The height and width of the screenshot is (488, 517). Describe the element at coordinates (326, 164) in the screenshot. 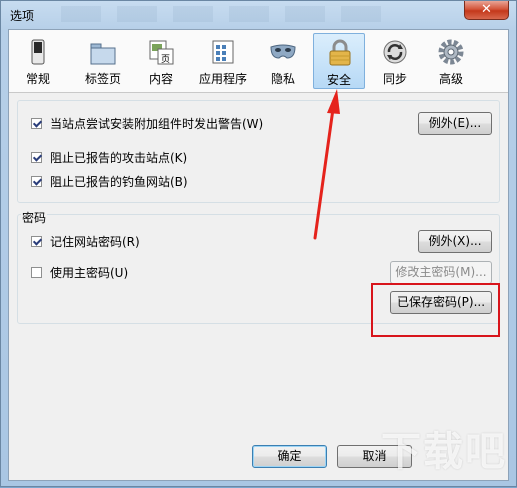

I see `annotation-arrow` at that location.